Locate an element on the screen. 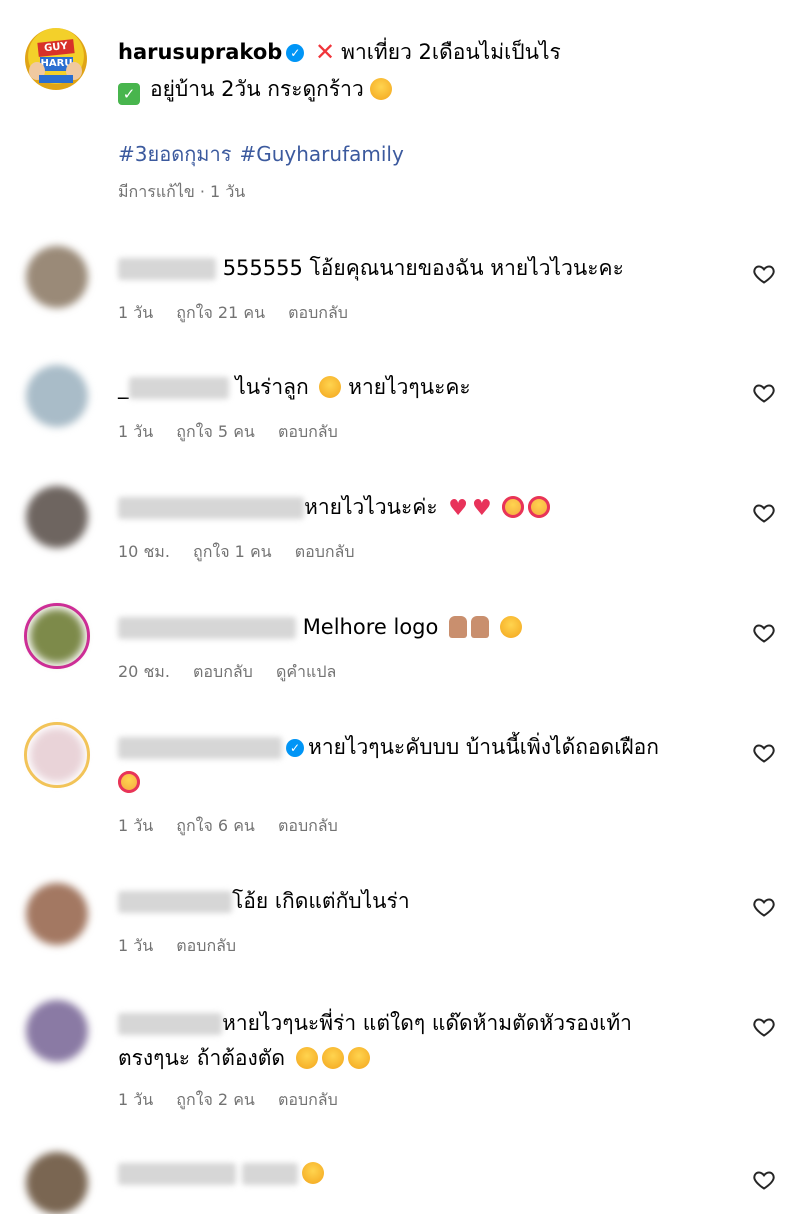 Image resolution: width=800 pixels, height=1214 pixels. comment-text: หายไวไวนะค่ะ ♥ ♥ is located at coordinates (428, 508).